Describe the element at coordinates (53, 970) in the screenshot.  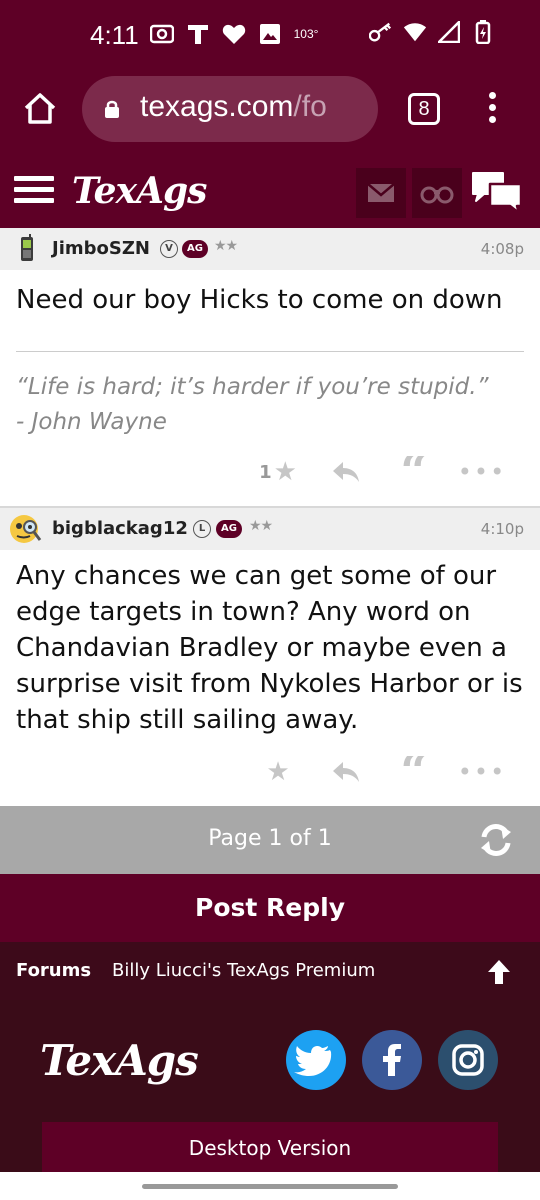
I see `breadcrumb-forums-link: Forums` at that location.